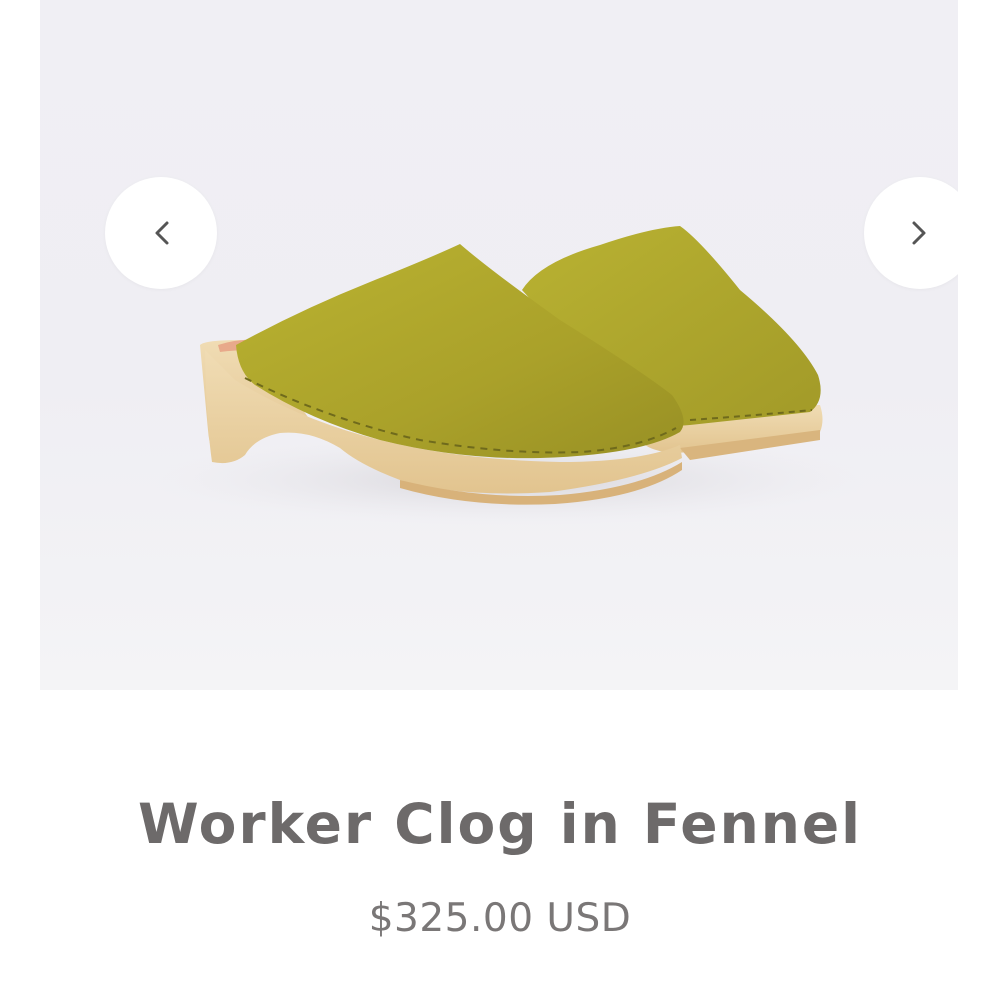 The image size is (1000, 1000). Describe the element at coordinates (500, 918) in the screenshot. I see `product-price: $325.00 USD` at that location.